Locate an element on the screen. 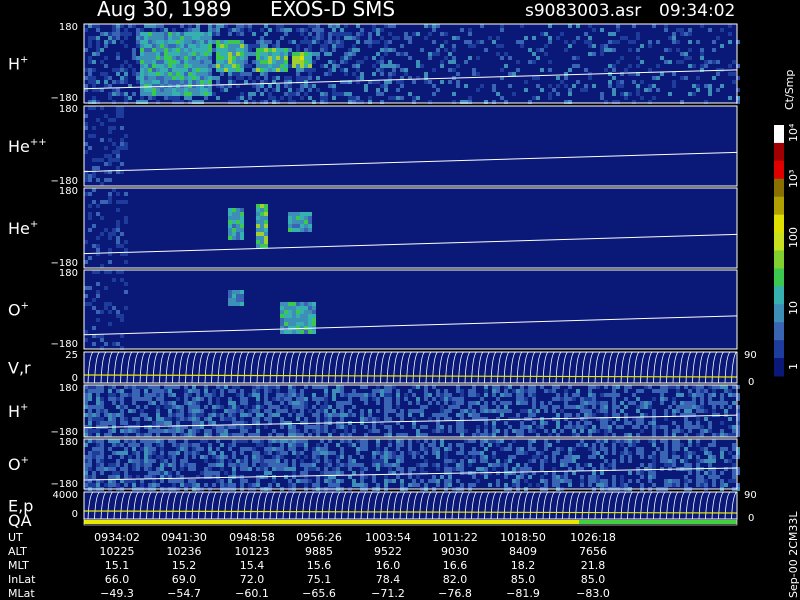  colorbar-label: 100 is located at coordinates (793, 237).